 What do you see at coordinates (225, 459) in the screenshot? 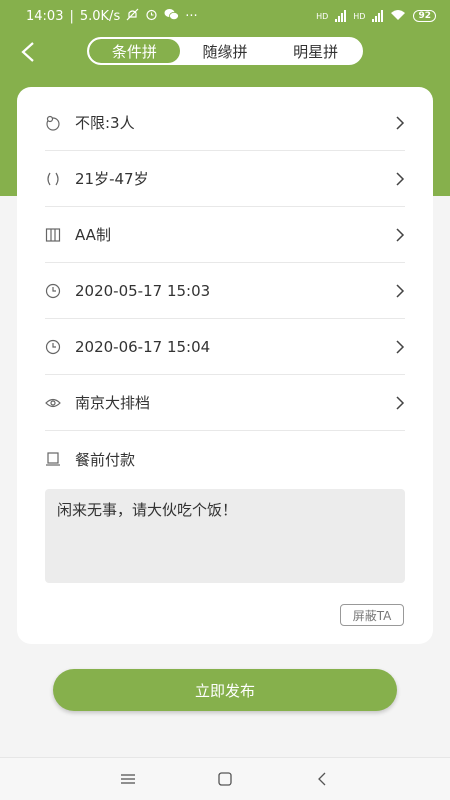
I see `row-pay-timing: 餐前付款` at bounding box center [225, 459].